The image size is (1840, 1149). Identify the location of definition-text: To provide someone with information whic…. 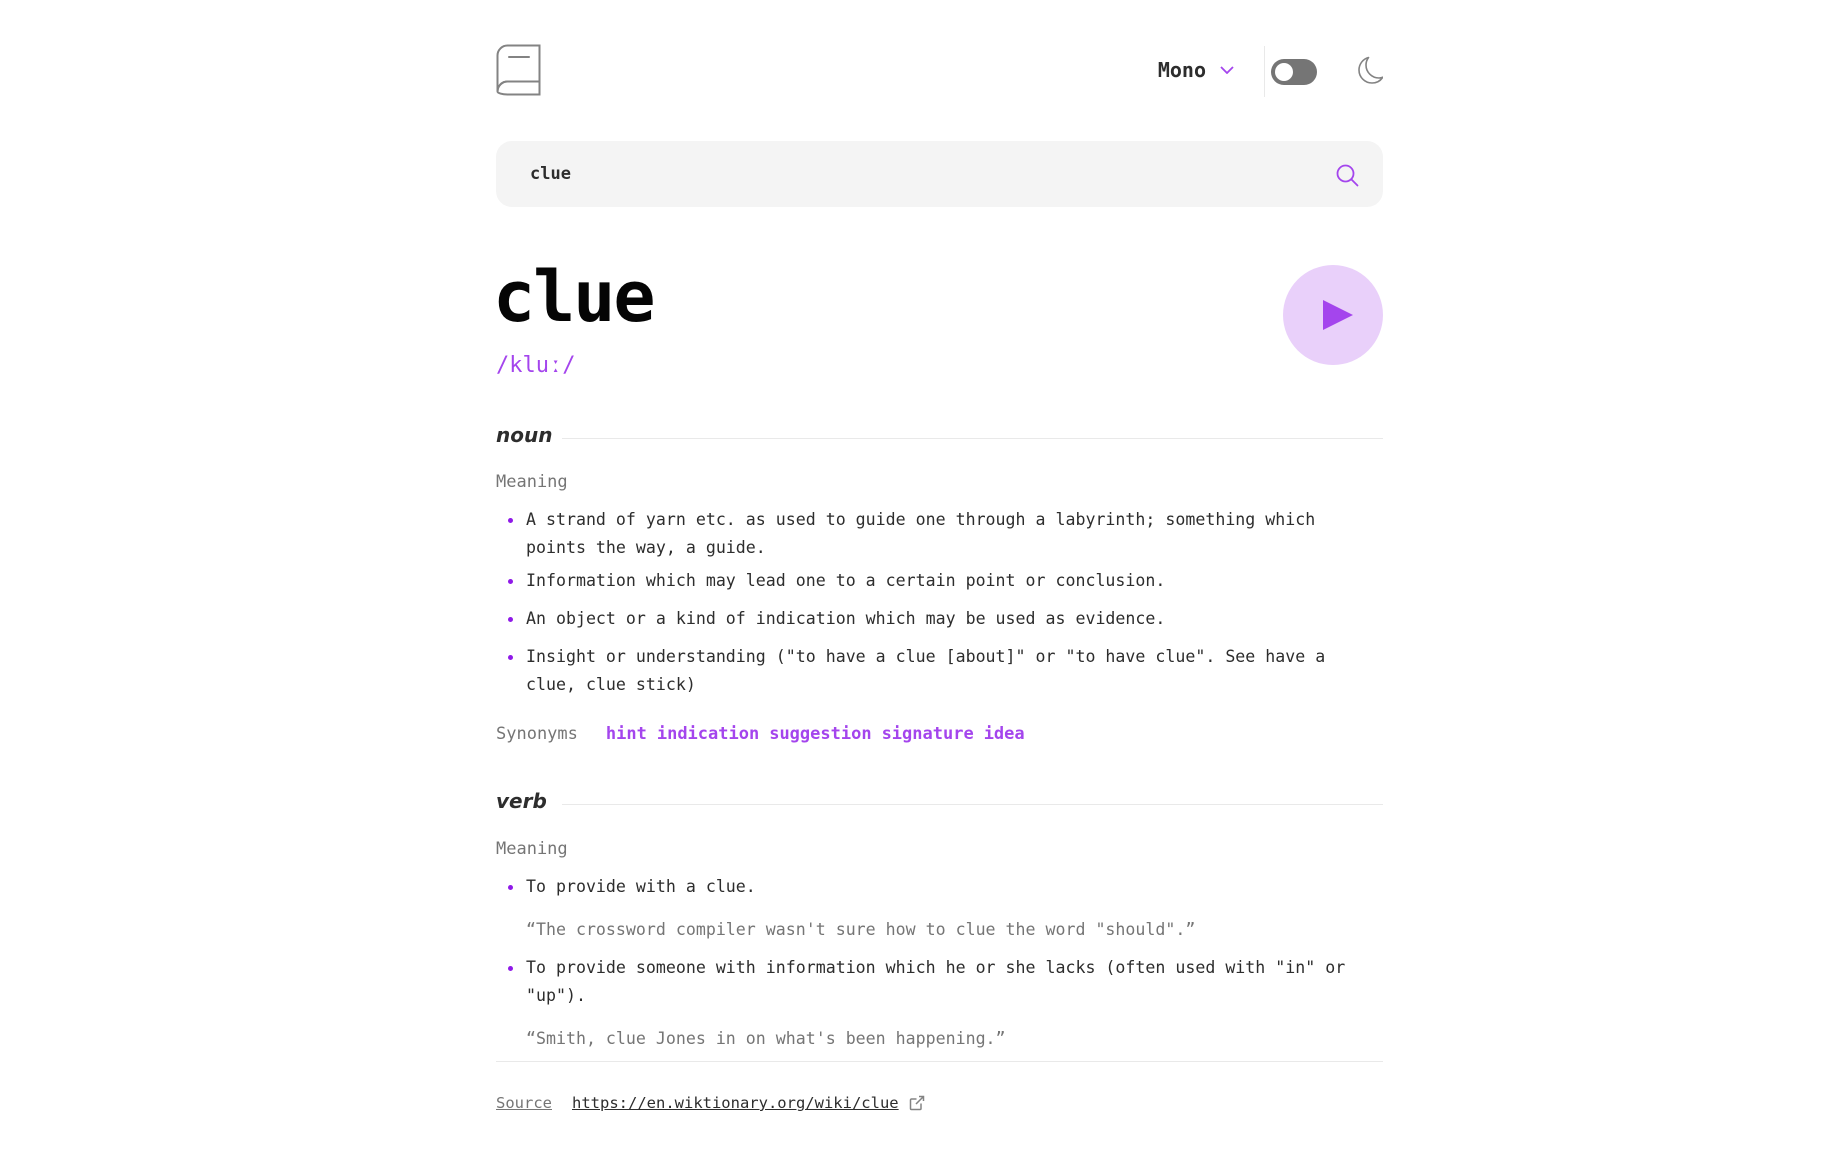
(936, 981).